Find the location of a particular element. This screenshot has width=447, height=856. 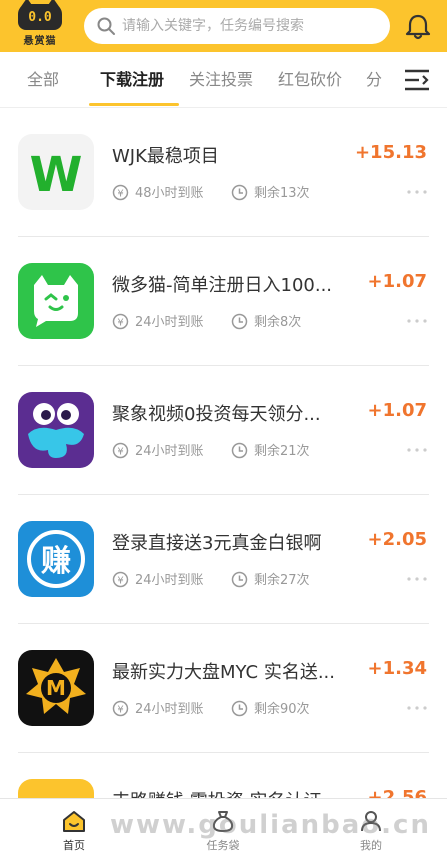

task-reward: +1.34 is located at coordinates (397, 668).